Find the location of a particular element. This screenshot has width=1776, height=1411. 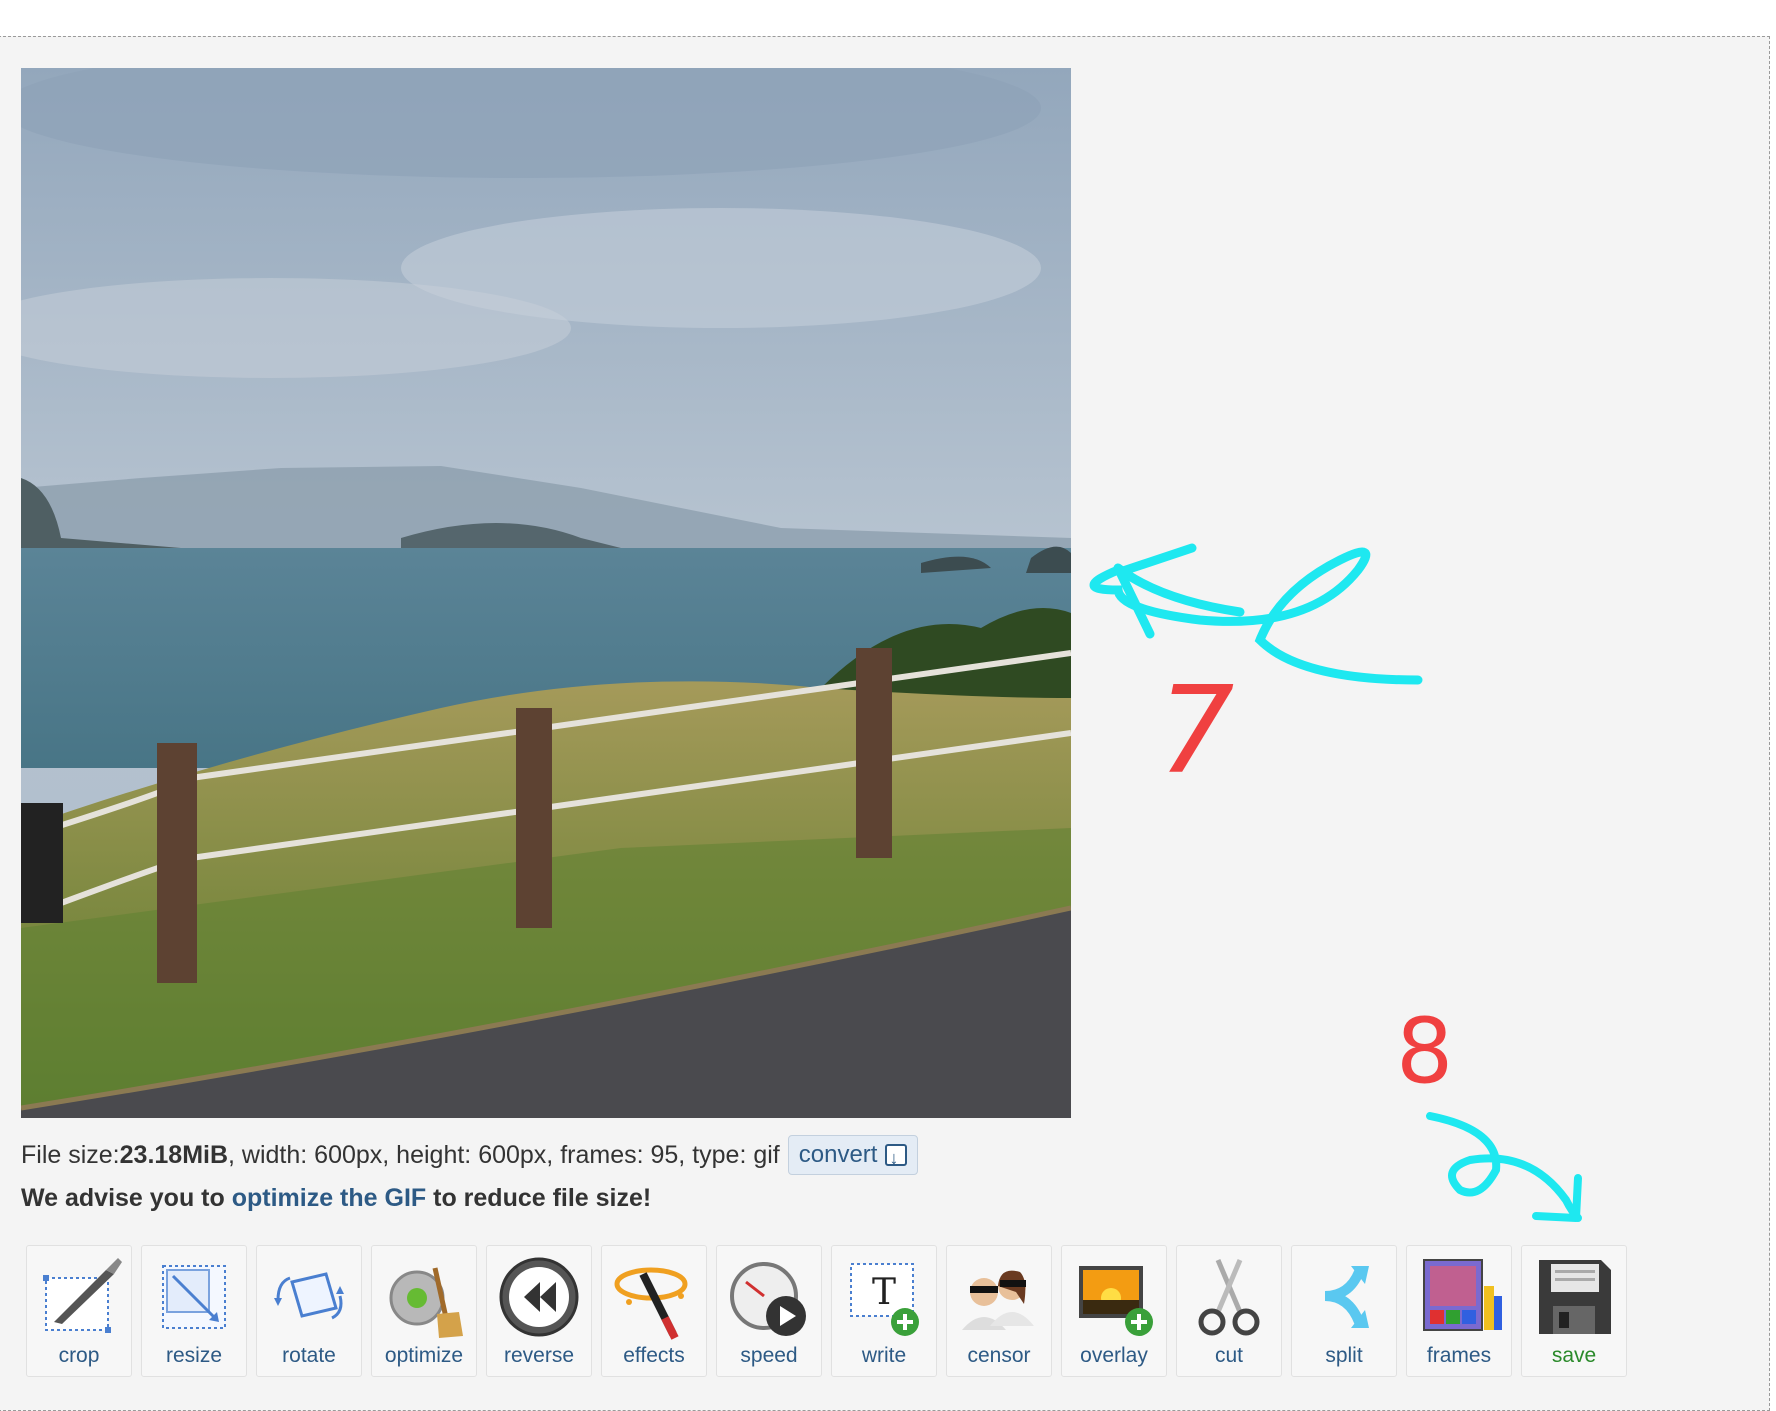

tool-resize: resize is located at coordinates (194, 1311).